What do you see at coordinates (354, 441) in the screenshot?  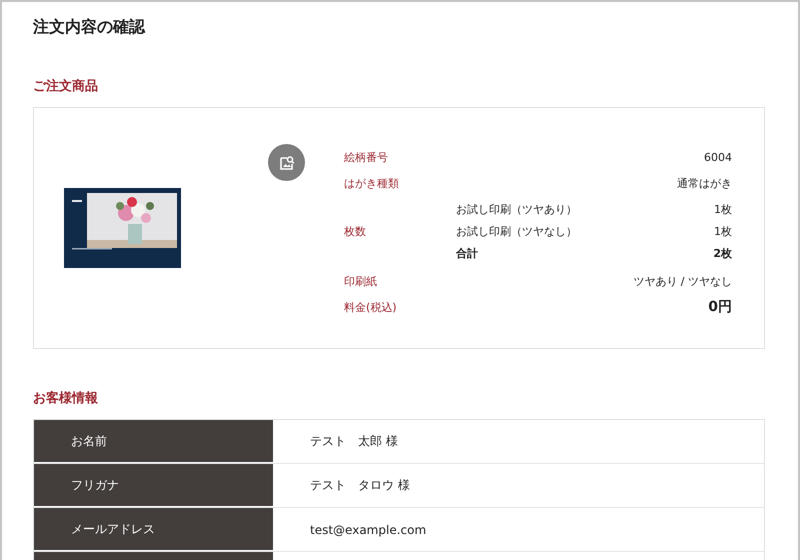 I see `table-cell-text: テスト 太郎 様` at bounding box center [354, 441].